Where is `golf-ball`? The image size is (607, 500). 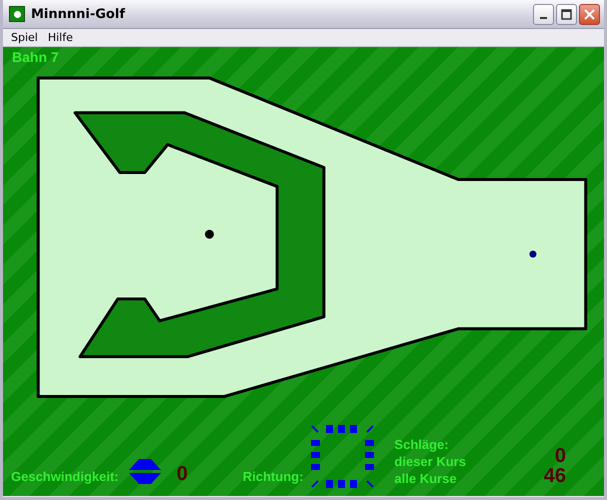 golf-ball is located at coordinates (209, 234).